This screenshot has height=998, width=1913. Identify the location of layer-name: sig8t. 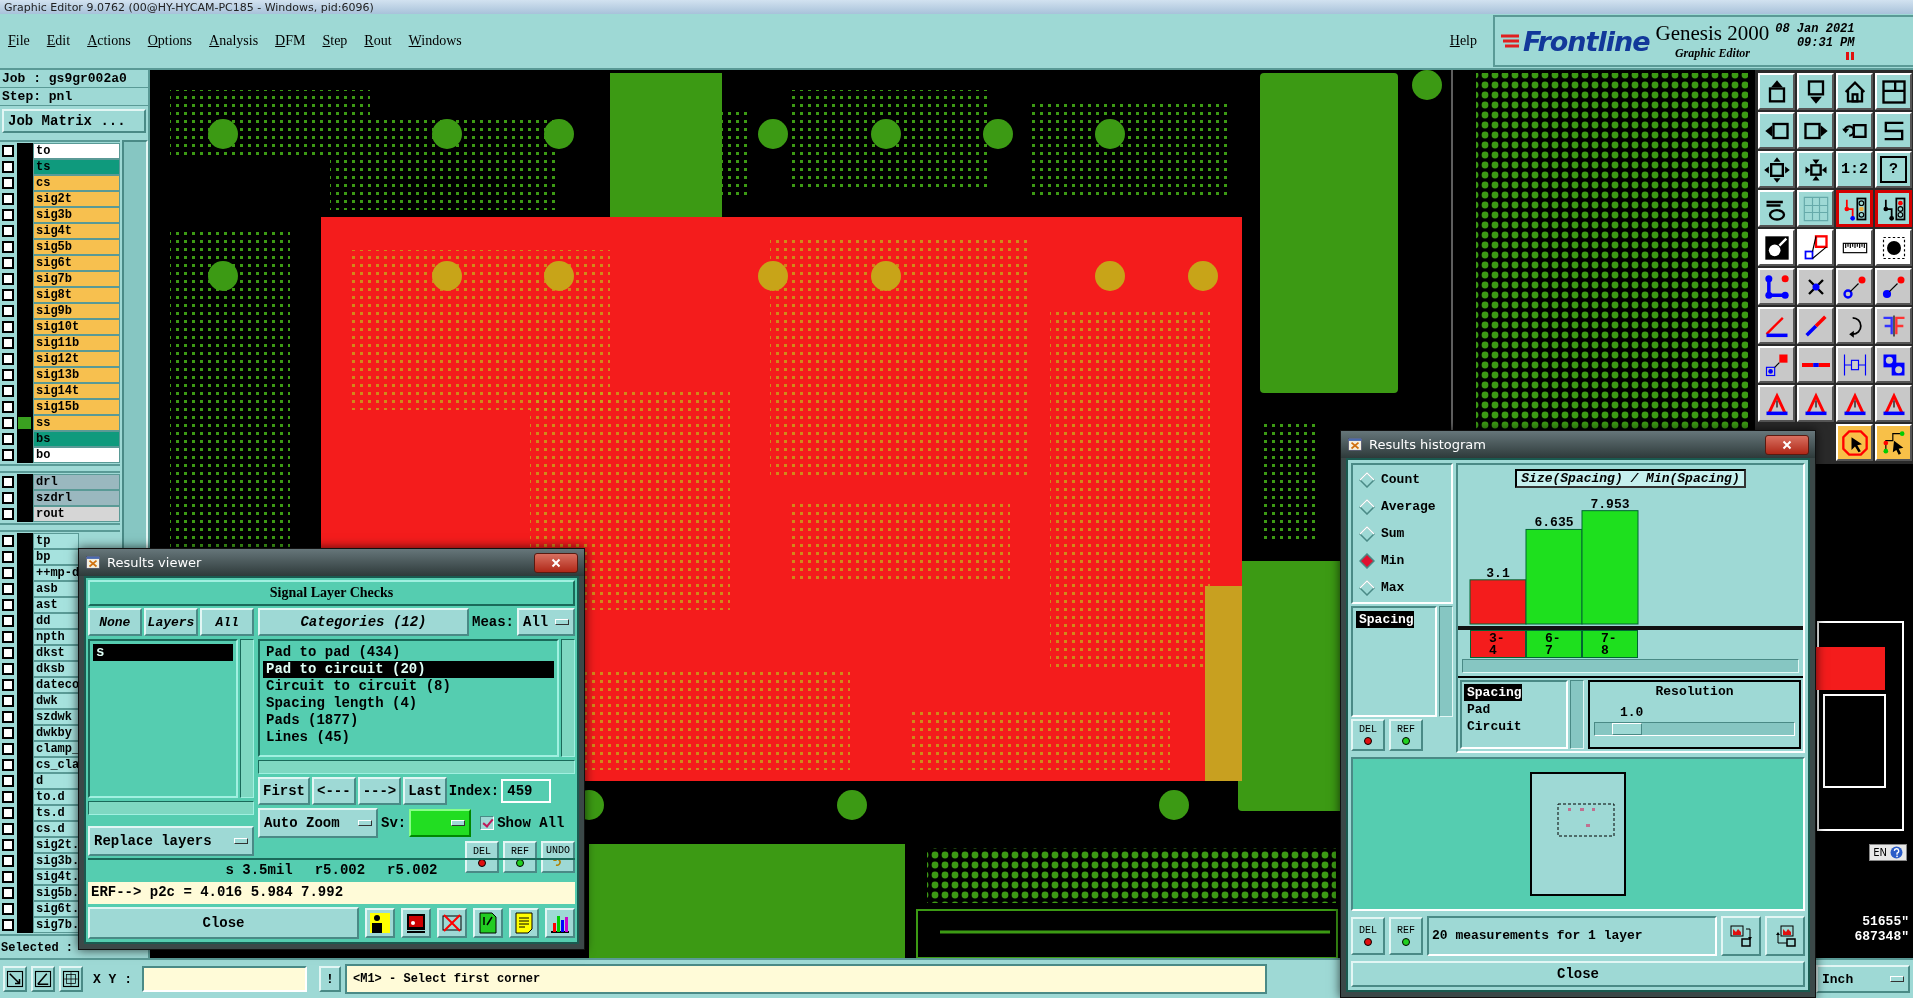
(76, 295).